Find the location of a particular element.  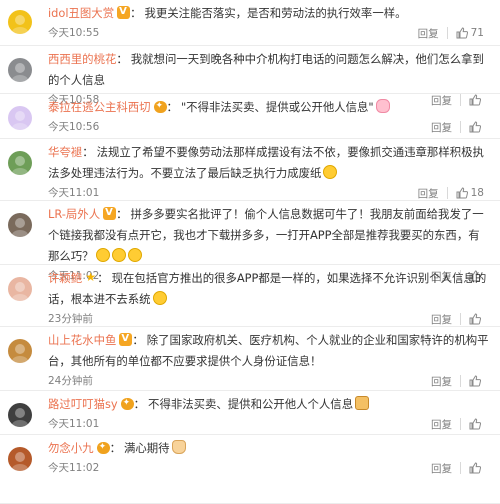

comment-actions: 回复 18 is located at coordinates (451, 193).